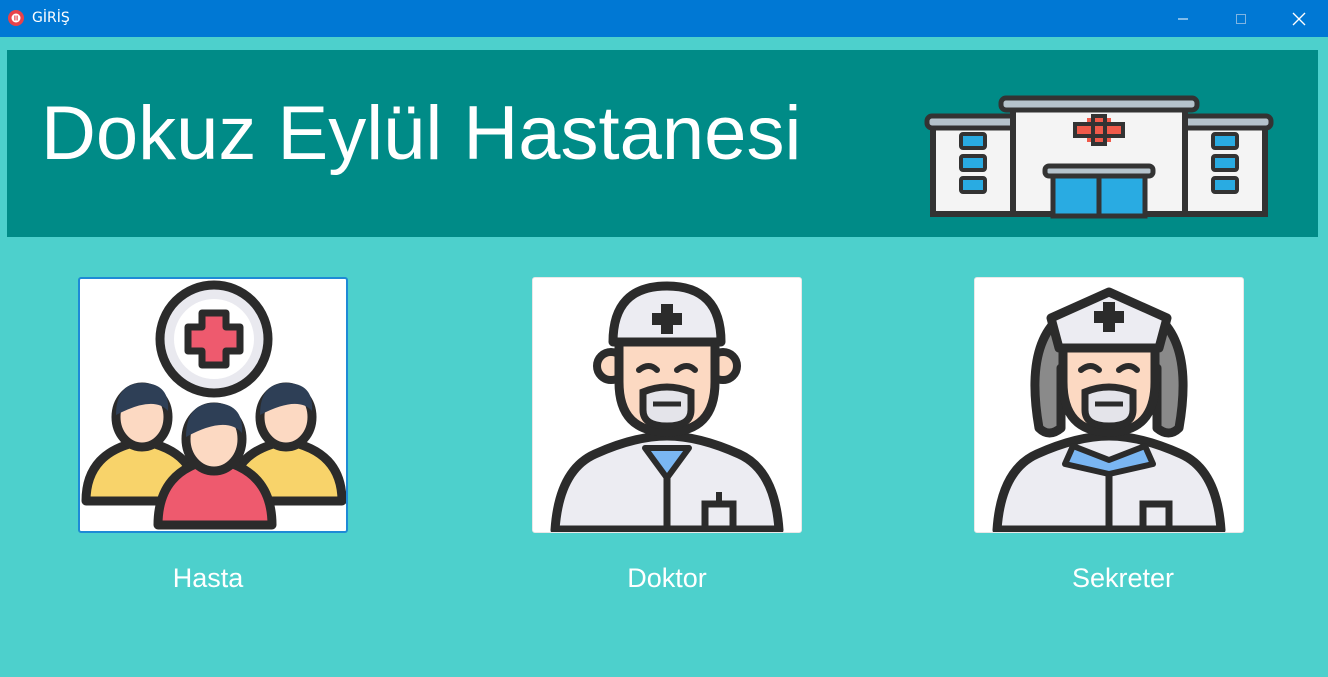 Image resolution: width=1328 pixels, height=677 pixels. I want to click on maximize-button, so click(1241, 18).